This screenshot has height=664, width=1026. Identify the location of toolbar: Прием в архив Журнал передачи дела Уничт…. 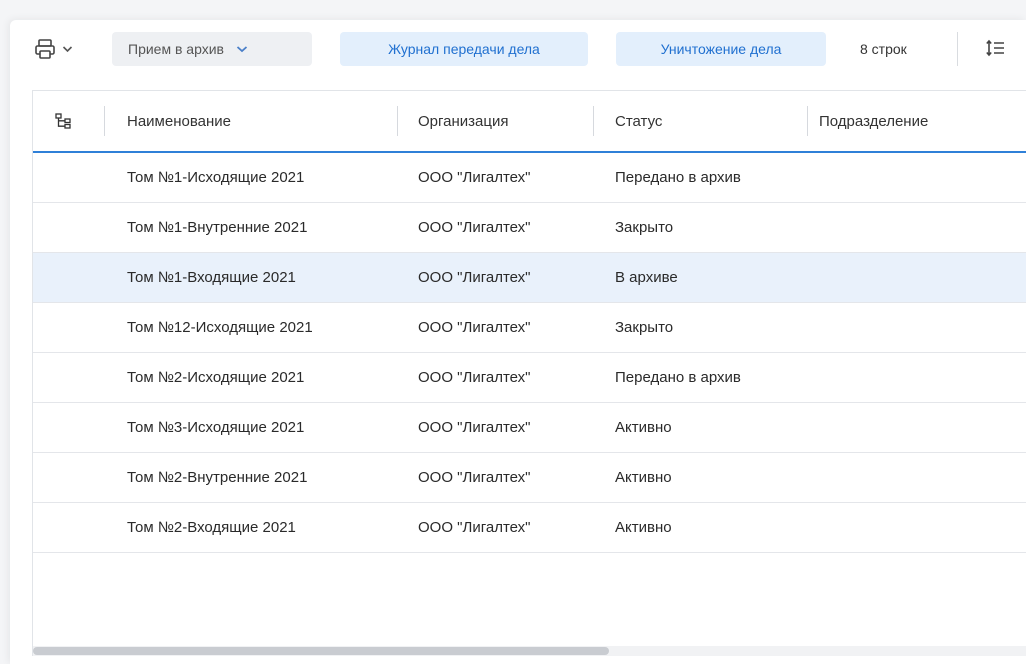
(518, 52).